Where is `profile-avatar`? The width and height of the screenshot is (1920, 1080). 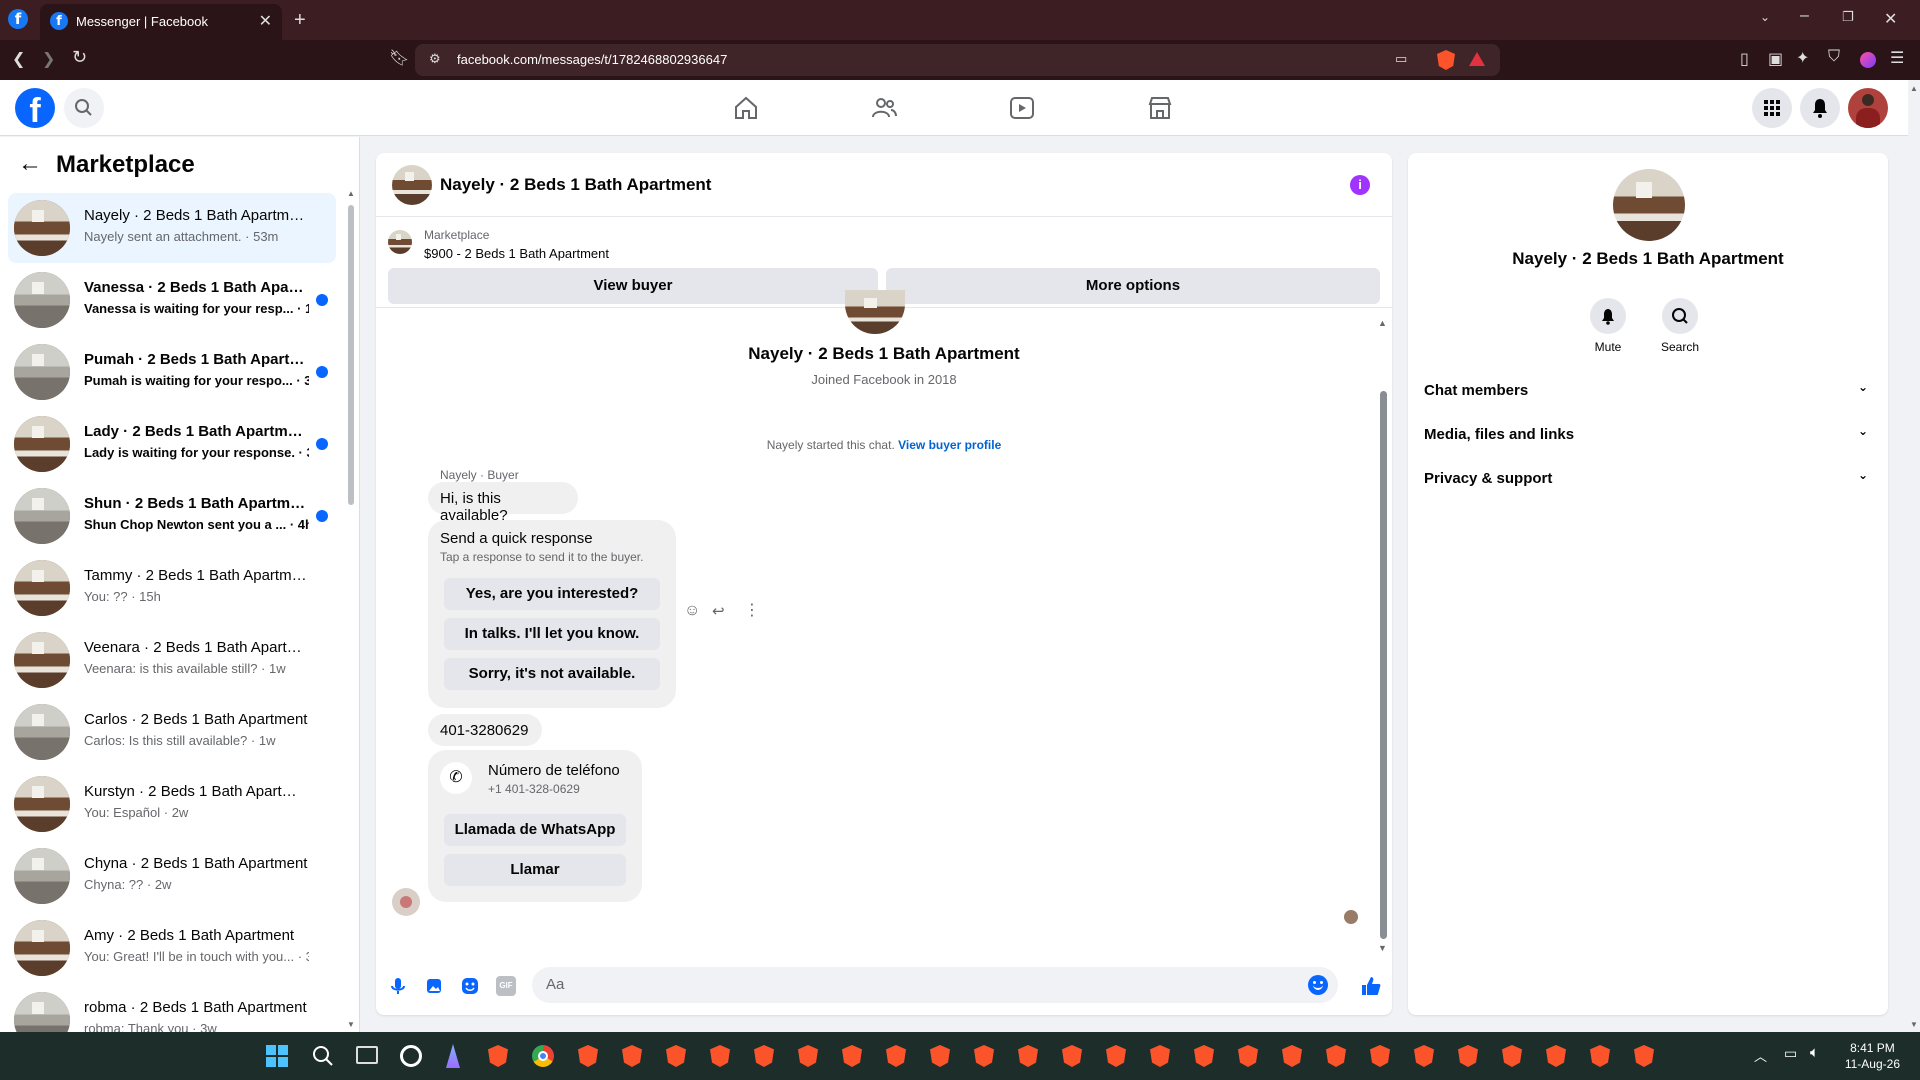
profile-avatar is located at coordinates (875, 312).